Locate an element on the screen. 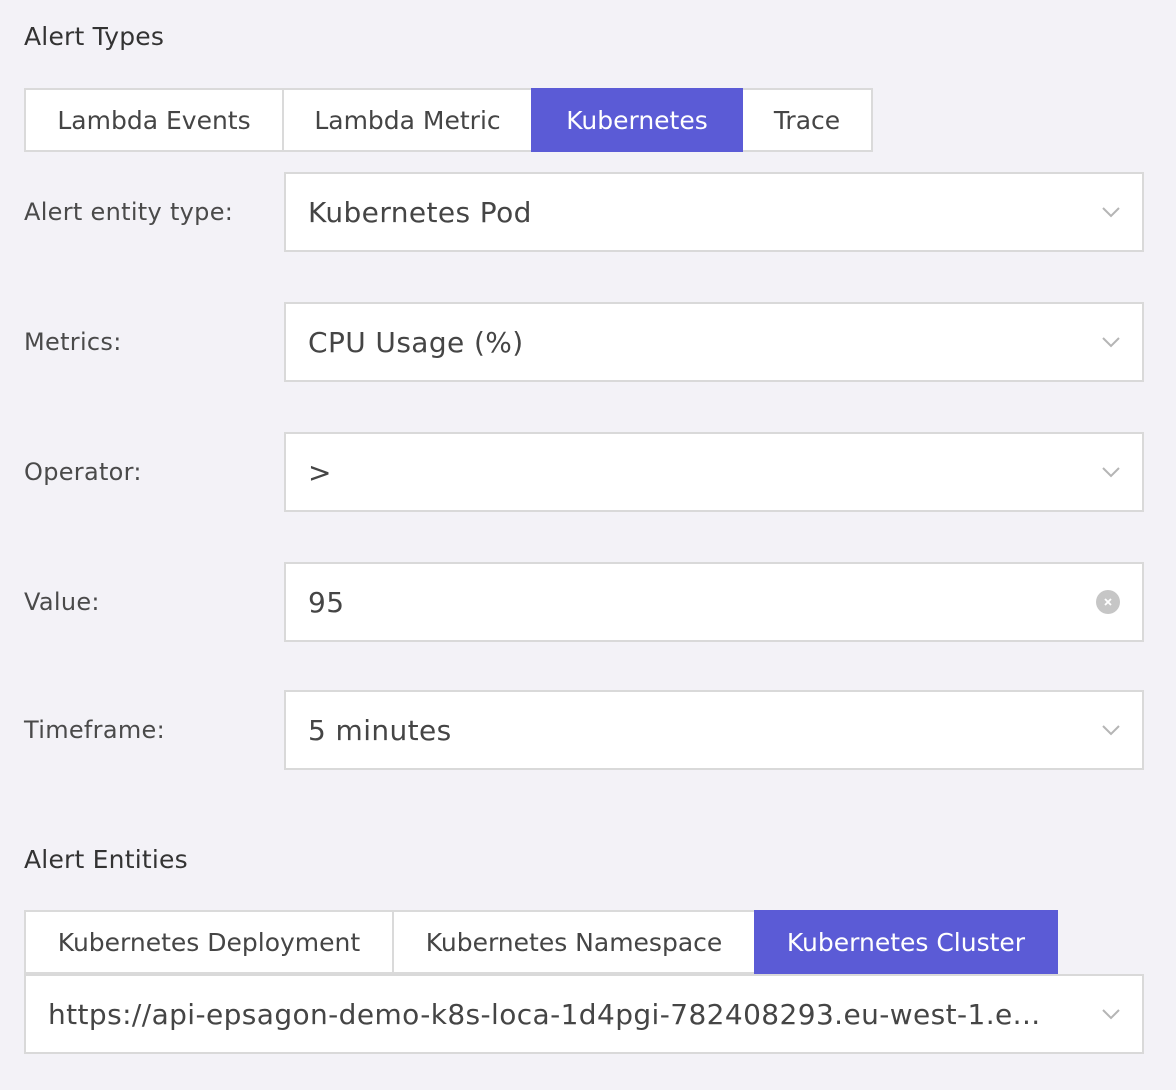 The height and width of the screenshot is (1090, 1176). operator-select: > is located at coordinates (714, 472).